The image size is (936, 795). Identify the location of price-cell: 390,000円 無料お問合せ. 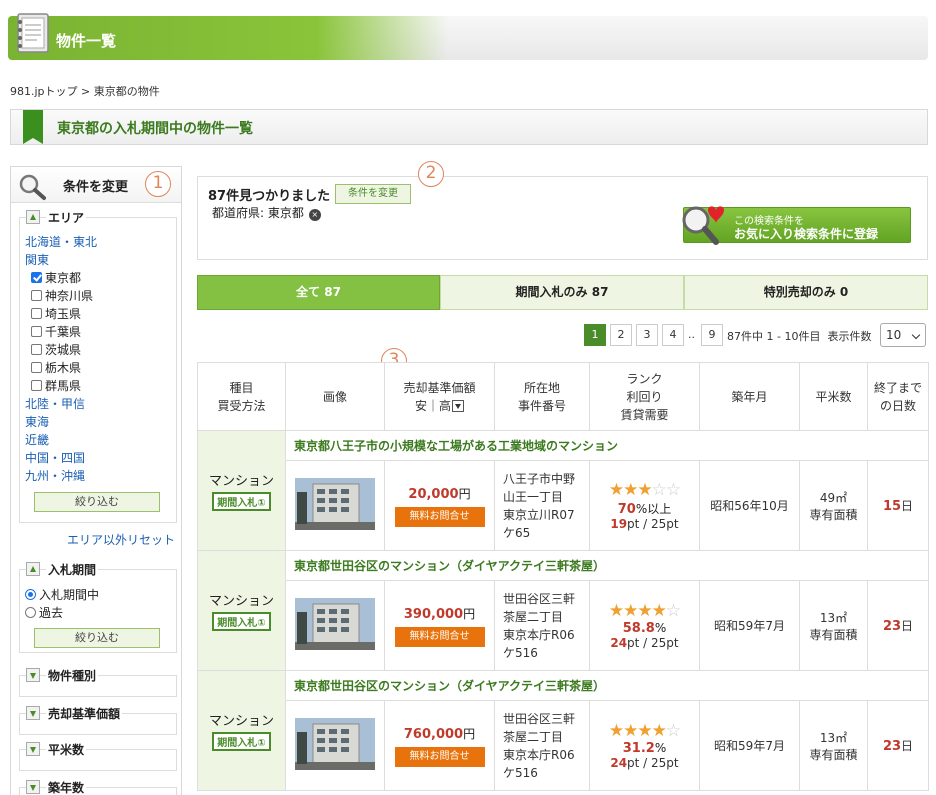
(439, 625).